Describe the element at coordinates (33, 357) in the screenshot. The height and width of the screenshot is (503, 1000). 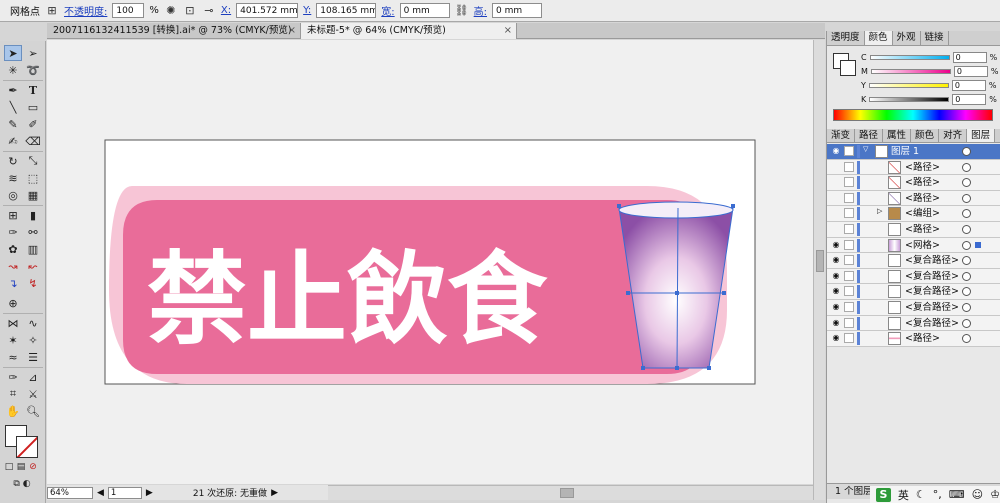
I see `list-icon: ☰` at that location.